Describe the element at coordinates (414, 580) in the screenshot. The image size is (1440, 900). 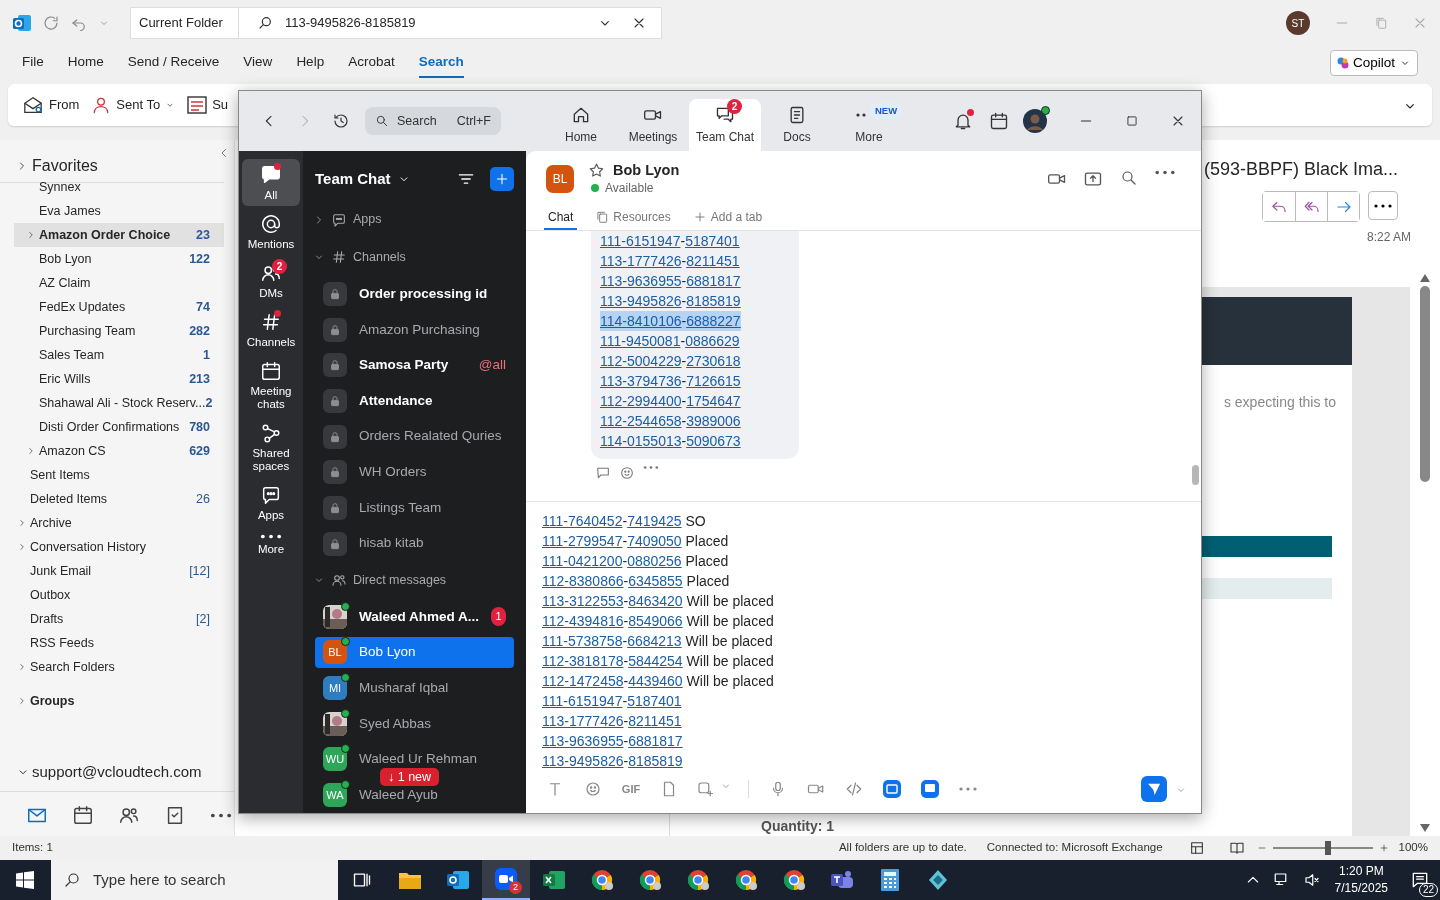
I see `section-header: Direct messages` at that location.